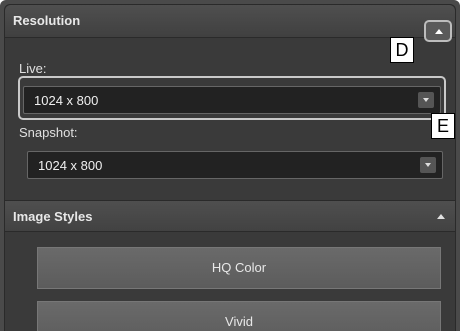 The image size is (460, 331). What do you see at coordinates (48, 132) in the screenshot?
I see `snapshot-label: Snapshot:` at bounding box center [48, 132].